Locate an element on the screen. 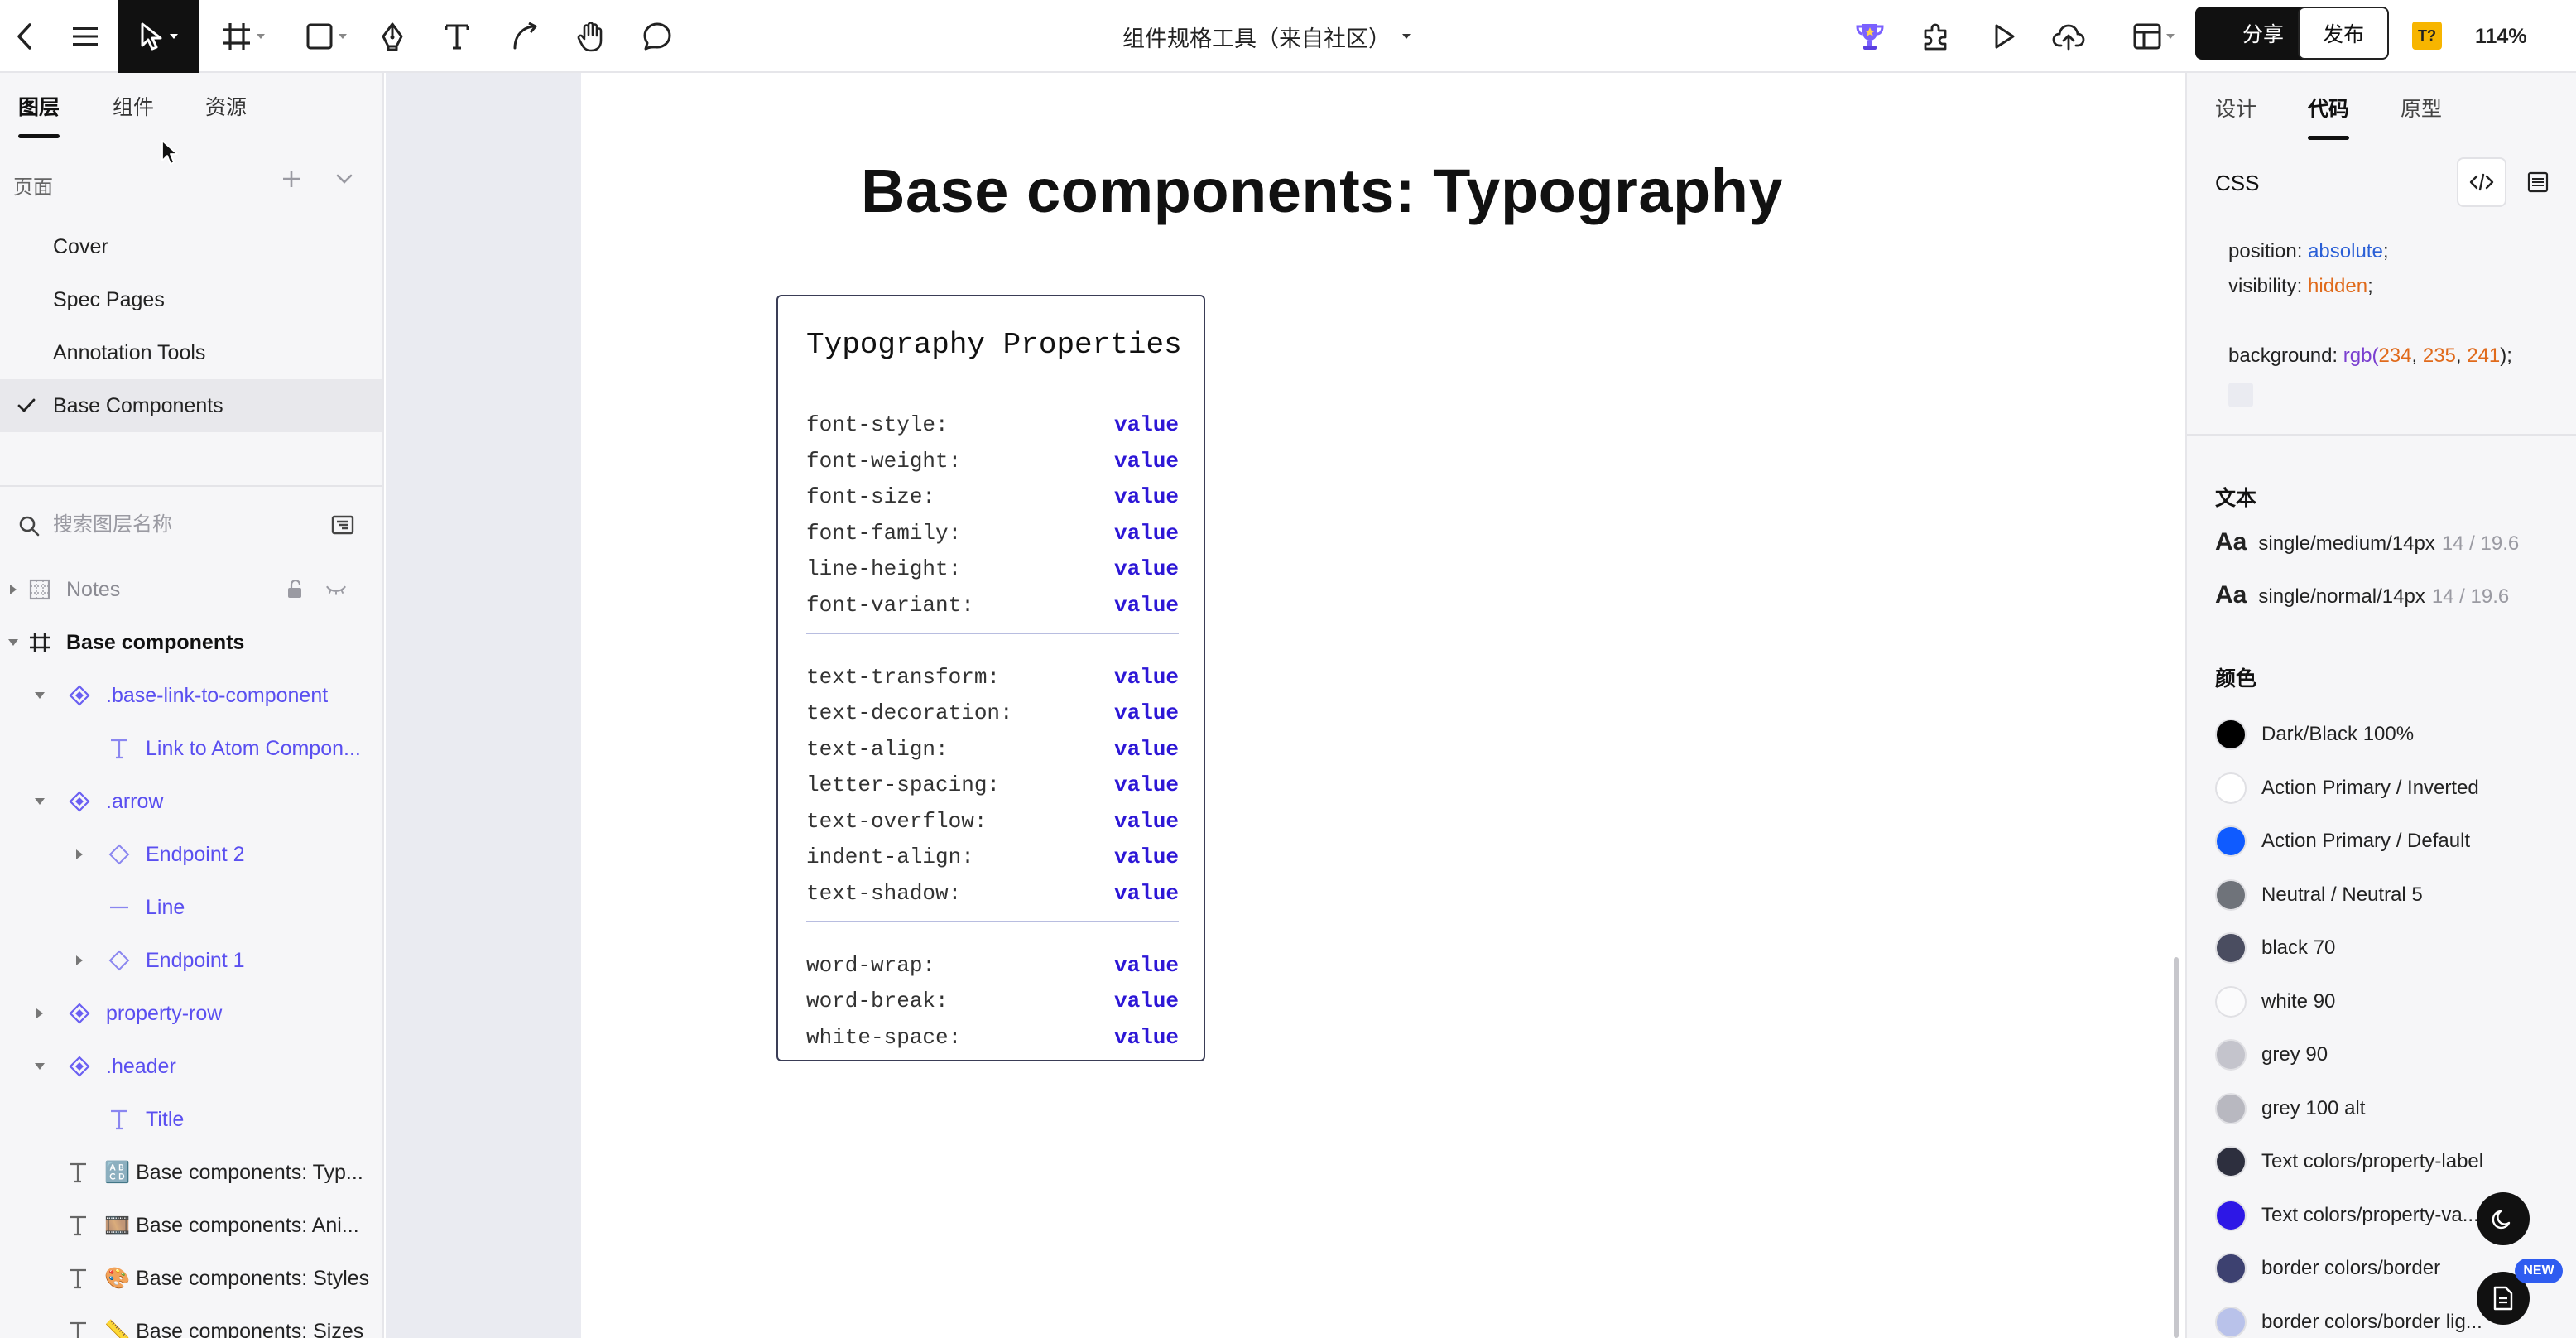 This screenshot has width=2576, height=1338. pen-tool-button is located at coordinates (392, 36).